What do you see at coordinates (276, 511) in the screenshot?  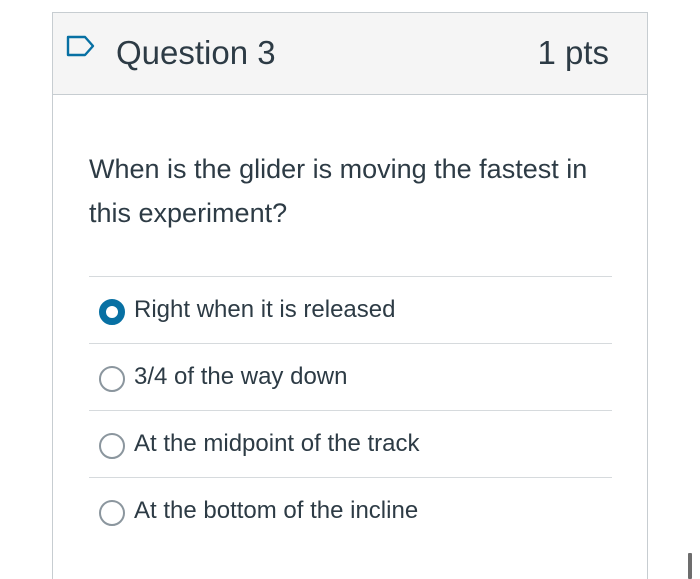 I see `answer-label: At the bottom of the incline` at bounding box center [276, 511].